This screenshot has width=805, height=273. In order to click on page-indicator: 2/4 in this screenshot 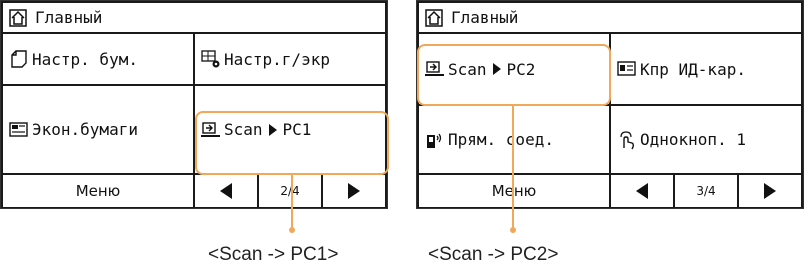, I will do `click(290, 191)`.